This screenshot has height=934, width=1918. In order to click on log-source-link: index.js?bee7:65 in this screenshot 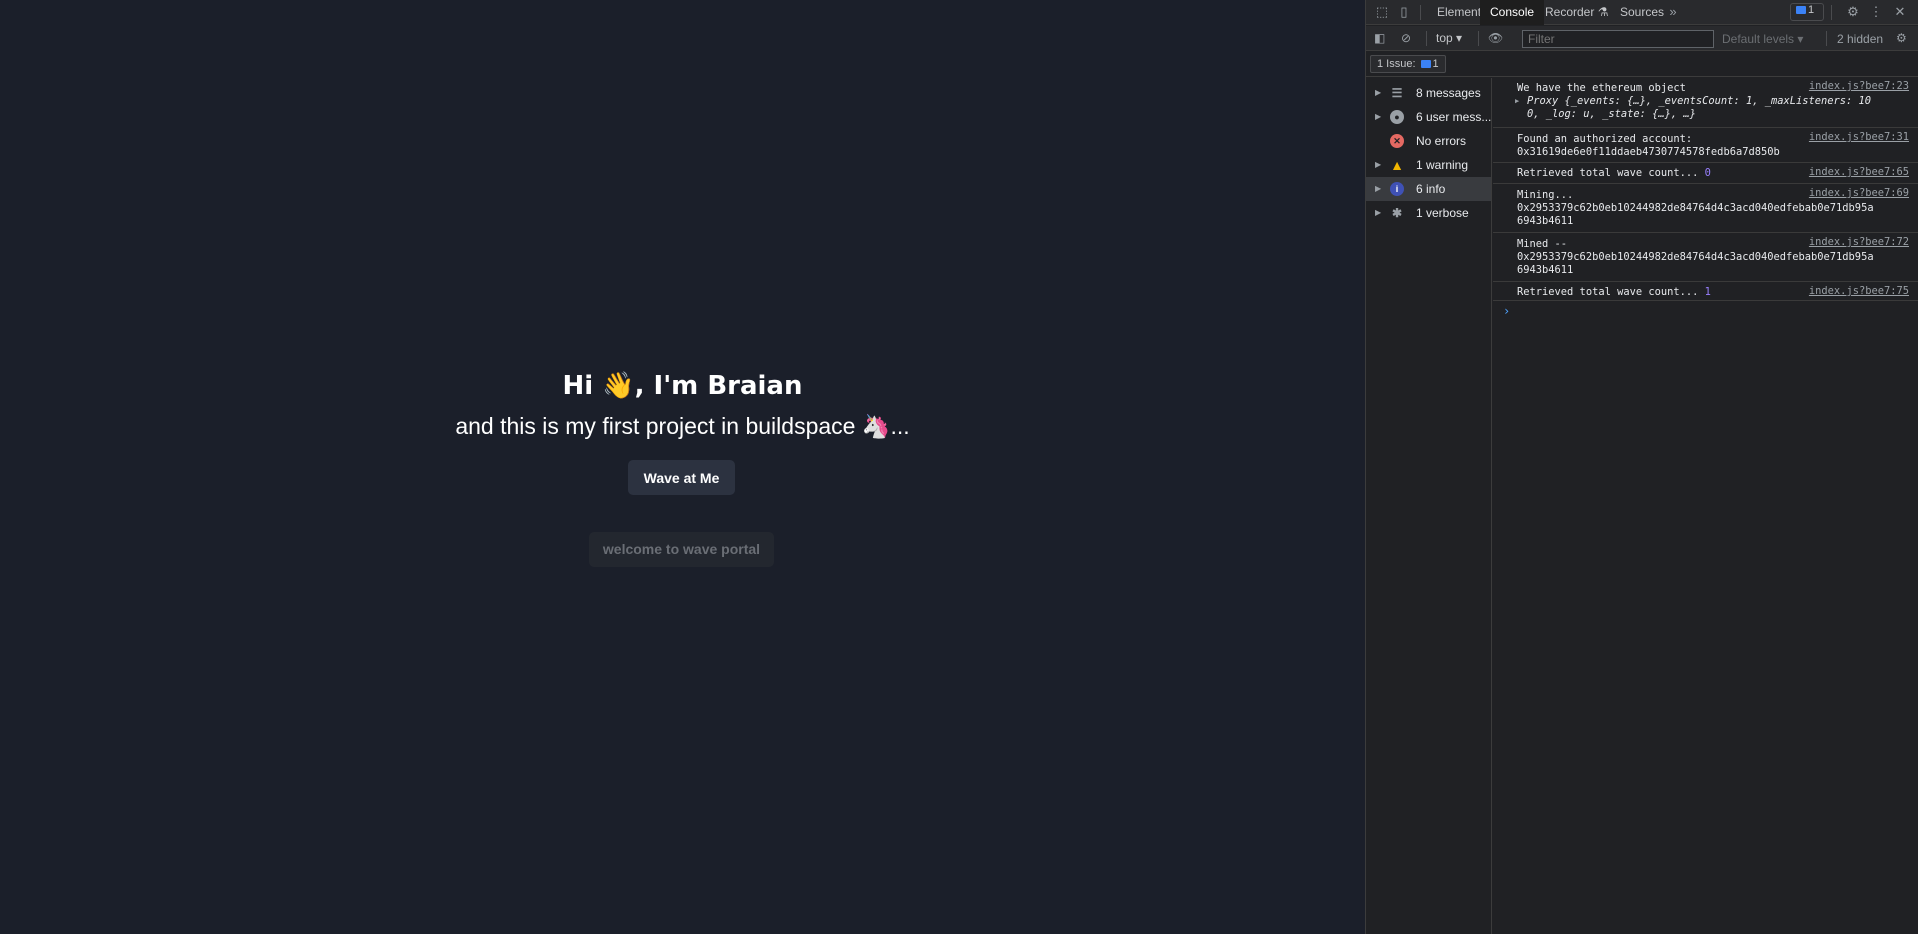, I will do `click(1859, 172)`.